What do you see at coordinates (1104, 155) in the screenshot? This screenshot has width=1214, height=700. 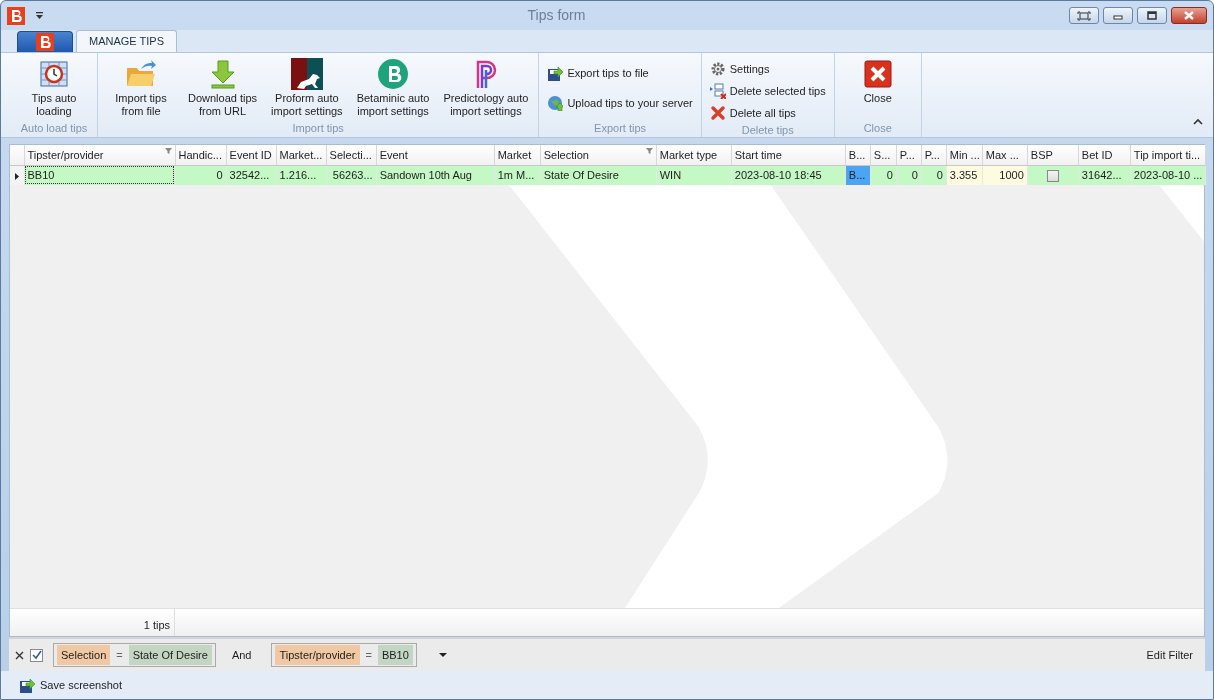 I see `column-header: Bet ID` at bounding box center [1104, 155].